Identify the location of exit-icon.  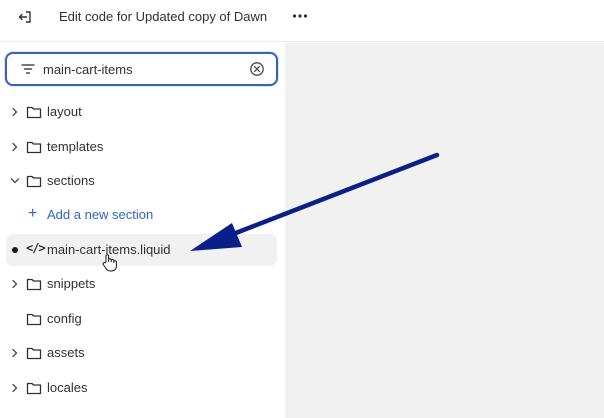
(24, 17).